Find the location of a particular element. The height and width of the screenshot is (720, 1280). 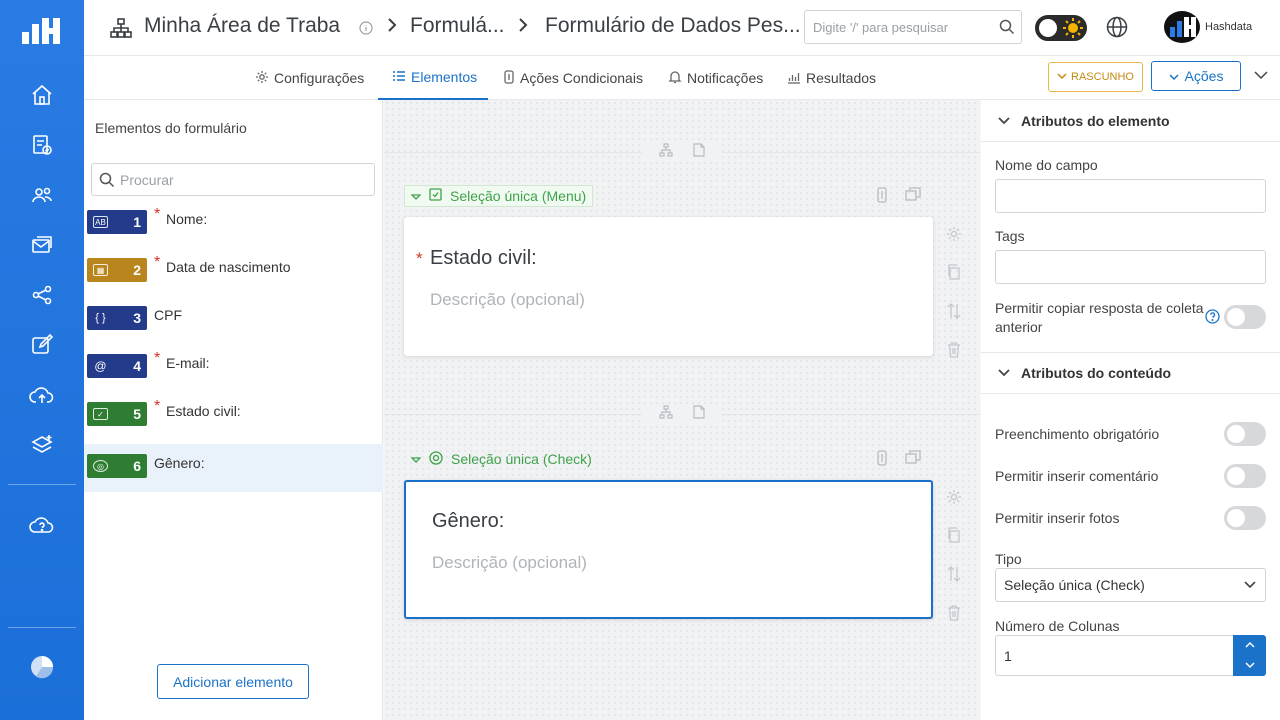

forms-check-icon is located at coordinates (42, 145).